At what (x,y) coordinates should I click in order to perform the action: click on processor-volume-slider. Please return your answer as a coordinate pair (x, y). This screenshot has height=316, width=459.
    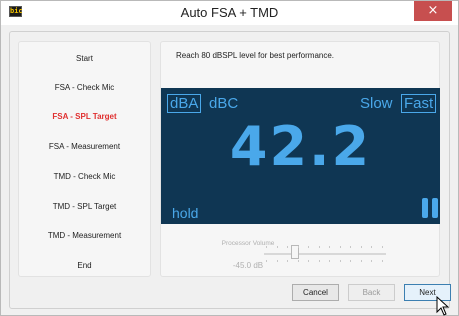
    Looking at the image, I should click on (325, 254).